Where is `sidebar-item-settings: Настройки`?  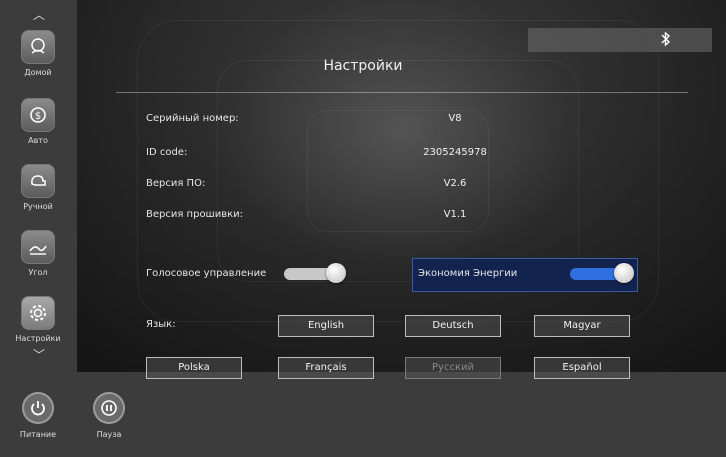
sidebar-item-settings: Настройки is located at coordinates (38, 325).